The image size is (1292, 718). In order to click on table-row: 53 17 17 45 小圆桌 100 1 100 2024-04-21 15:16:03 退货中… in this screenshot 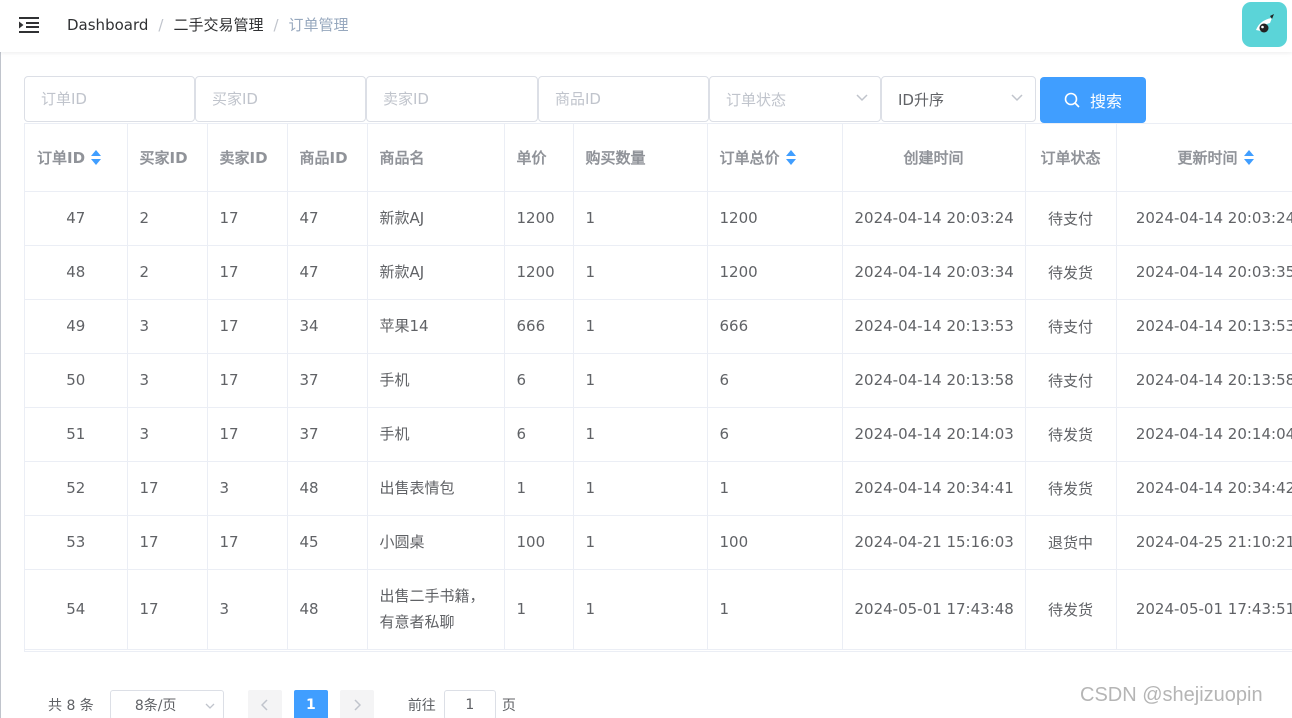, I will do `click(658, 542)`.